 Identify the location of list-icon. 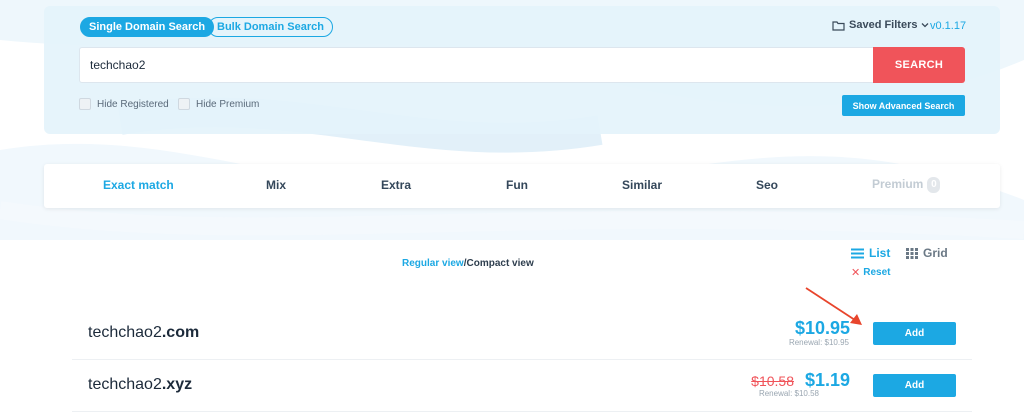
(857, 253).